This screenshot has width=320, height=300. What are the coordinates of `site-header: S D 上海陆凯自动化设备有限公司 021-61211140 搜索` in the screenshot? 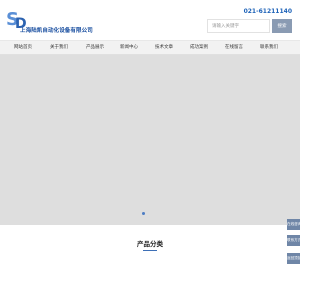 It's located at (150, 20).